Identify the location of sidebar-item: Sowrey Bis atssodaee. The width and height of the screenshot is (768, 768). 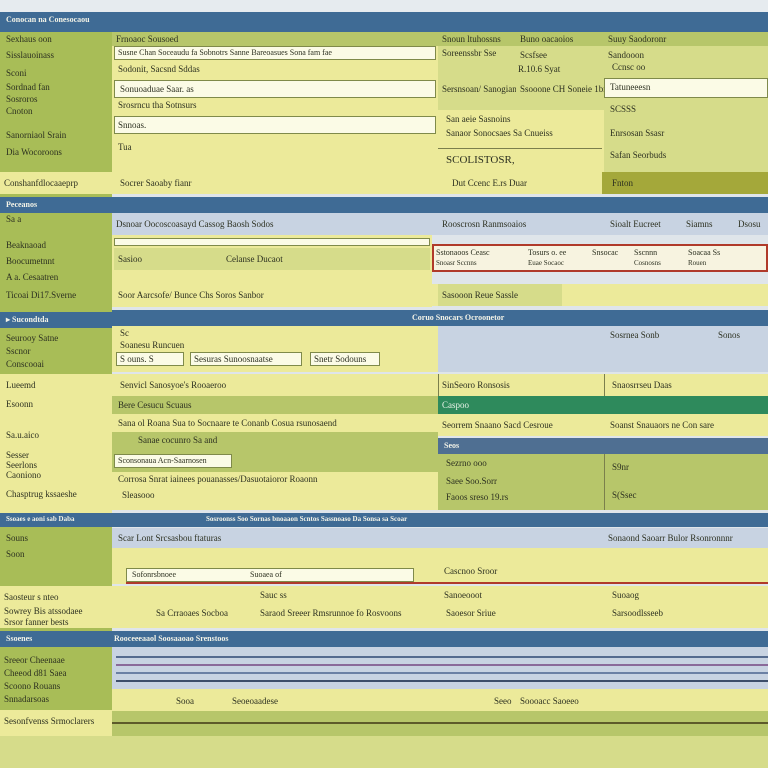
(43, 611).